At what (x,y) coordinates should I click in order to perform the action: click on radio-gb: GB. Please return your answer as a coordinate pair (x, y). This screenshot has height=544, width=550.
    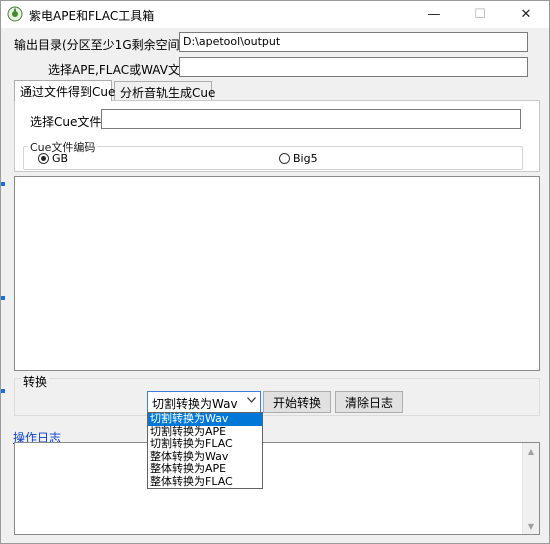
    Looking at the image, I should click on (53, 158).